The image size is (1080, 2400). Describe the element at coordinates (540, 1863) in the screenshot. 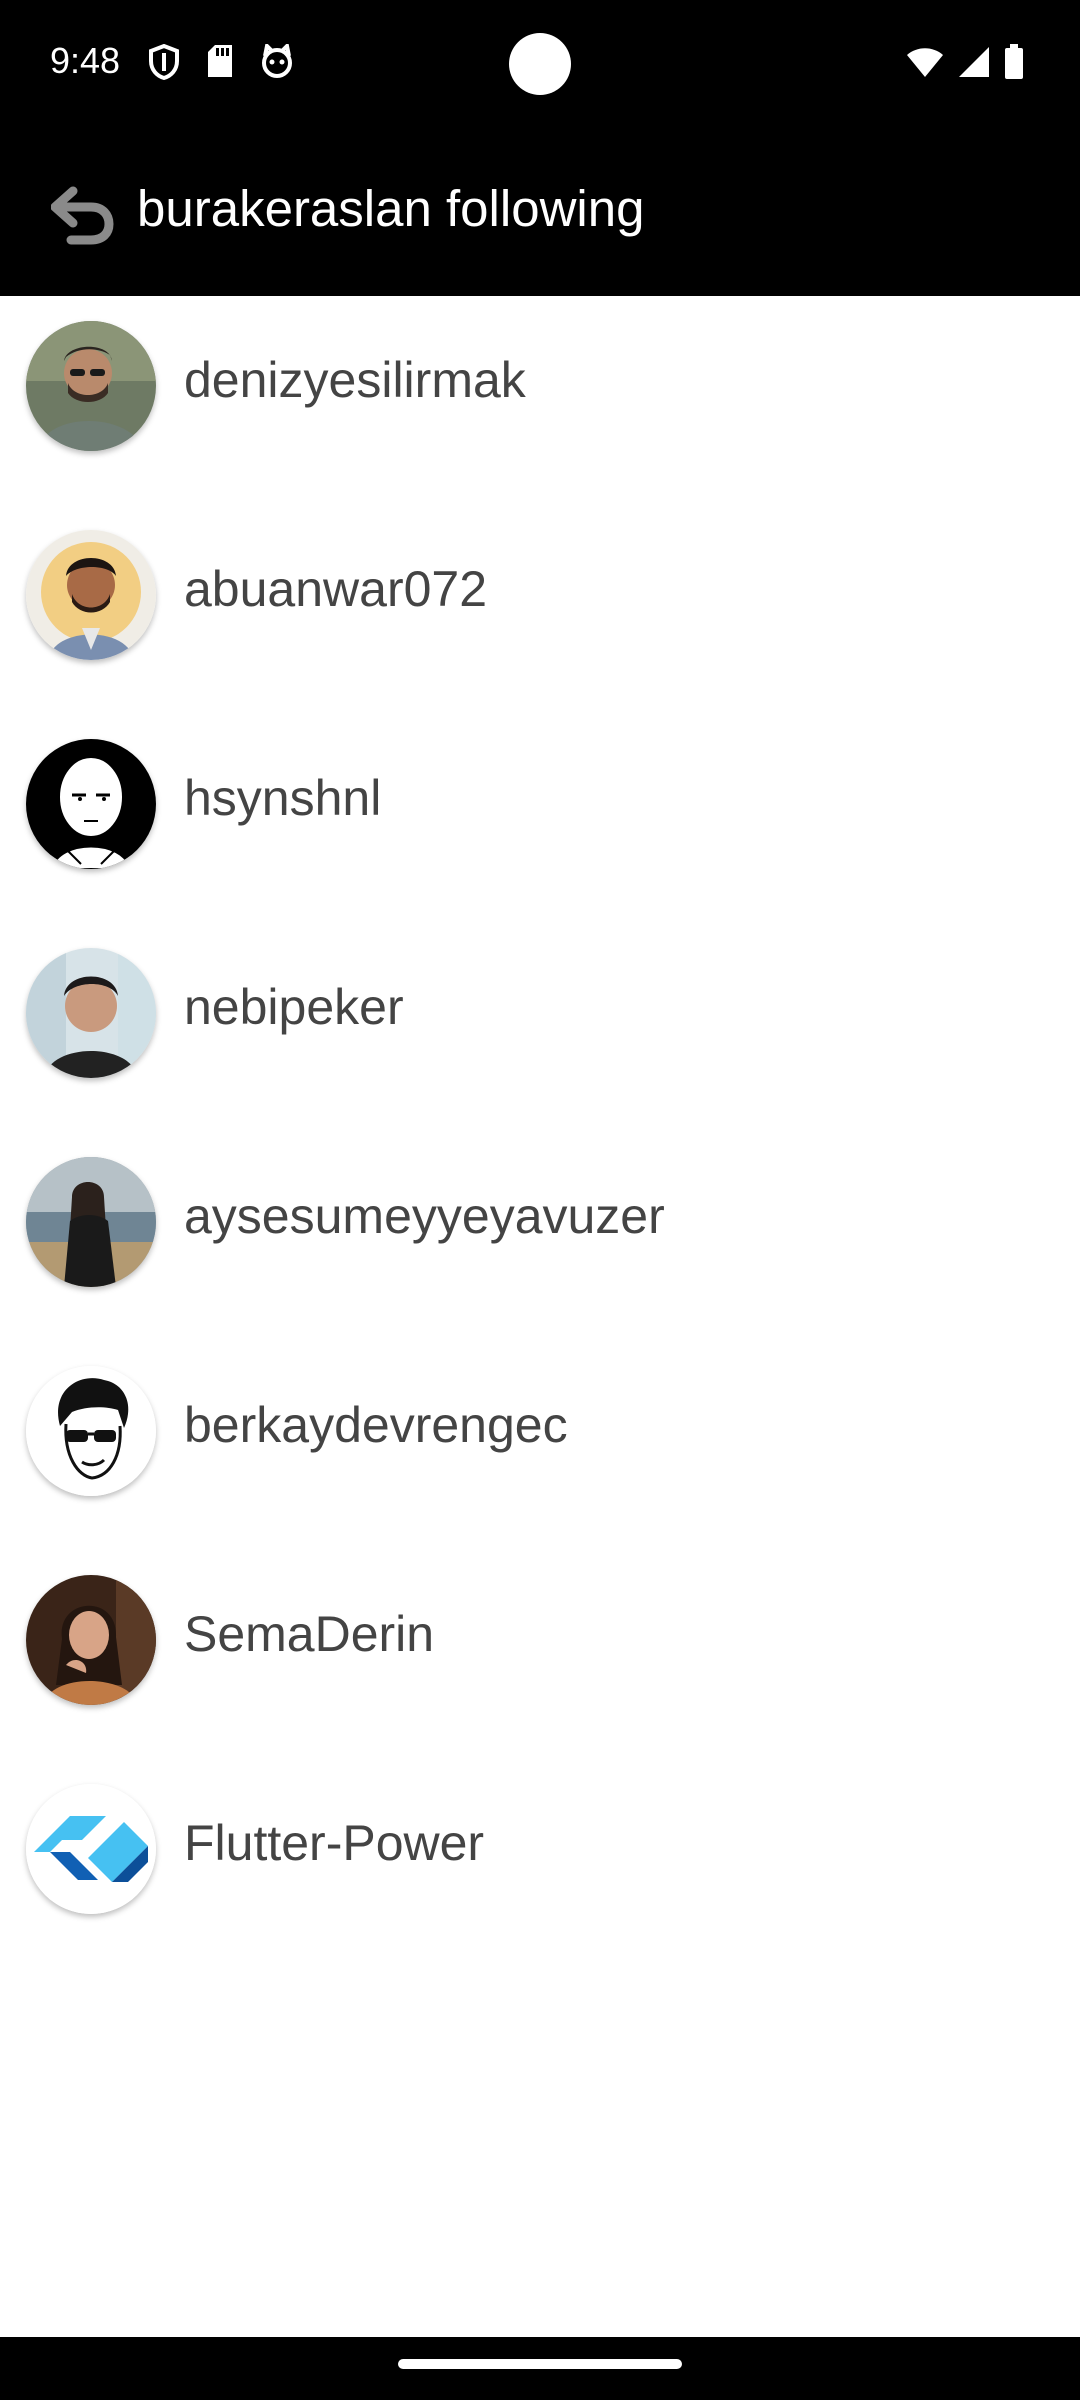

I see `list-item: Flutter-Power` at that location.